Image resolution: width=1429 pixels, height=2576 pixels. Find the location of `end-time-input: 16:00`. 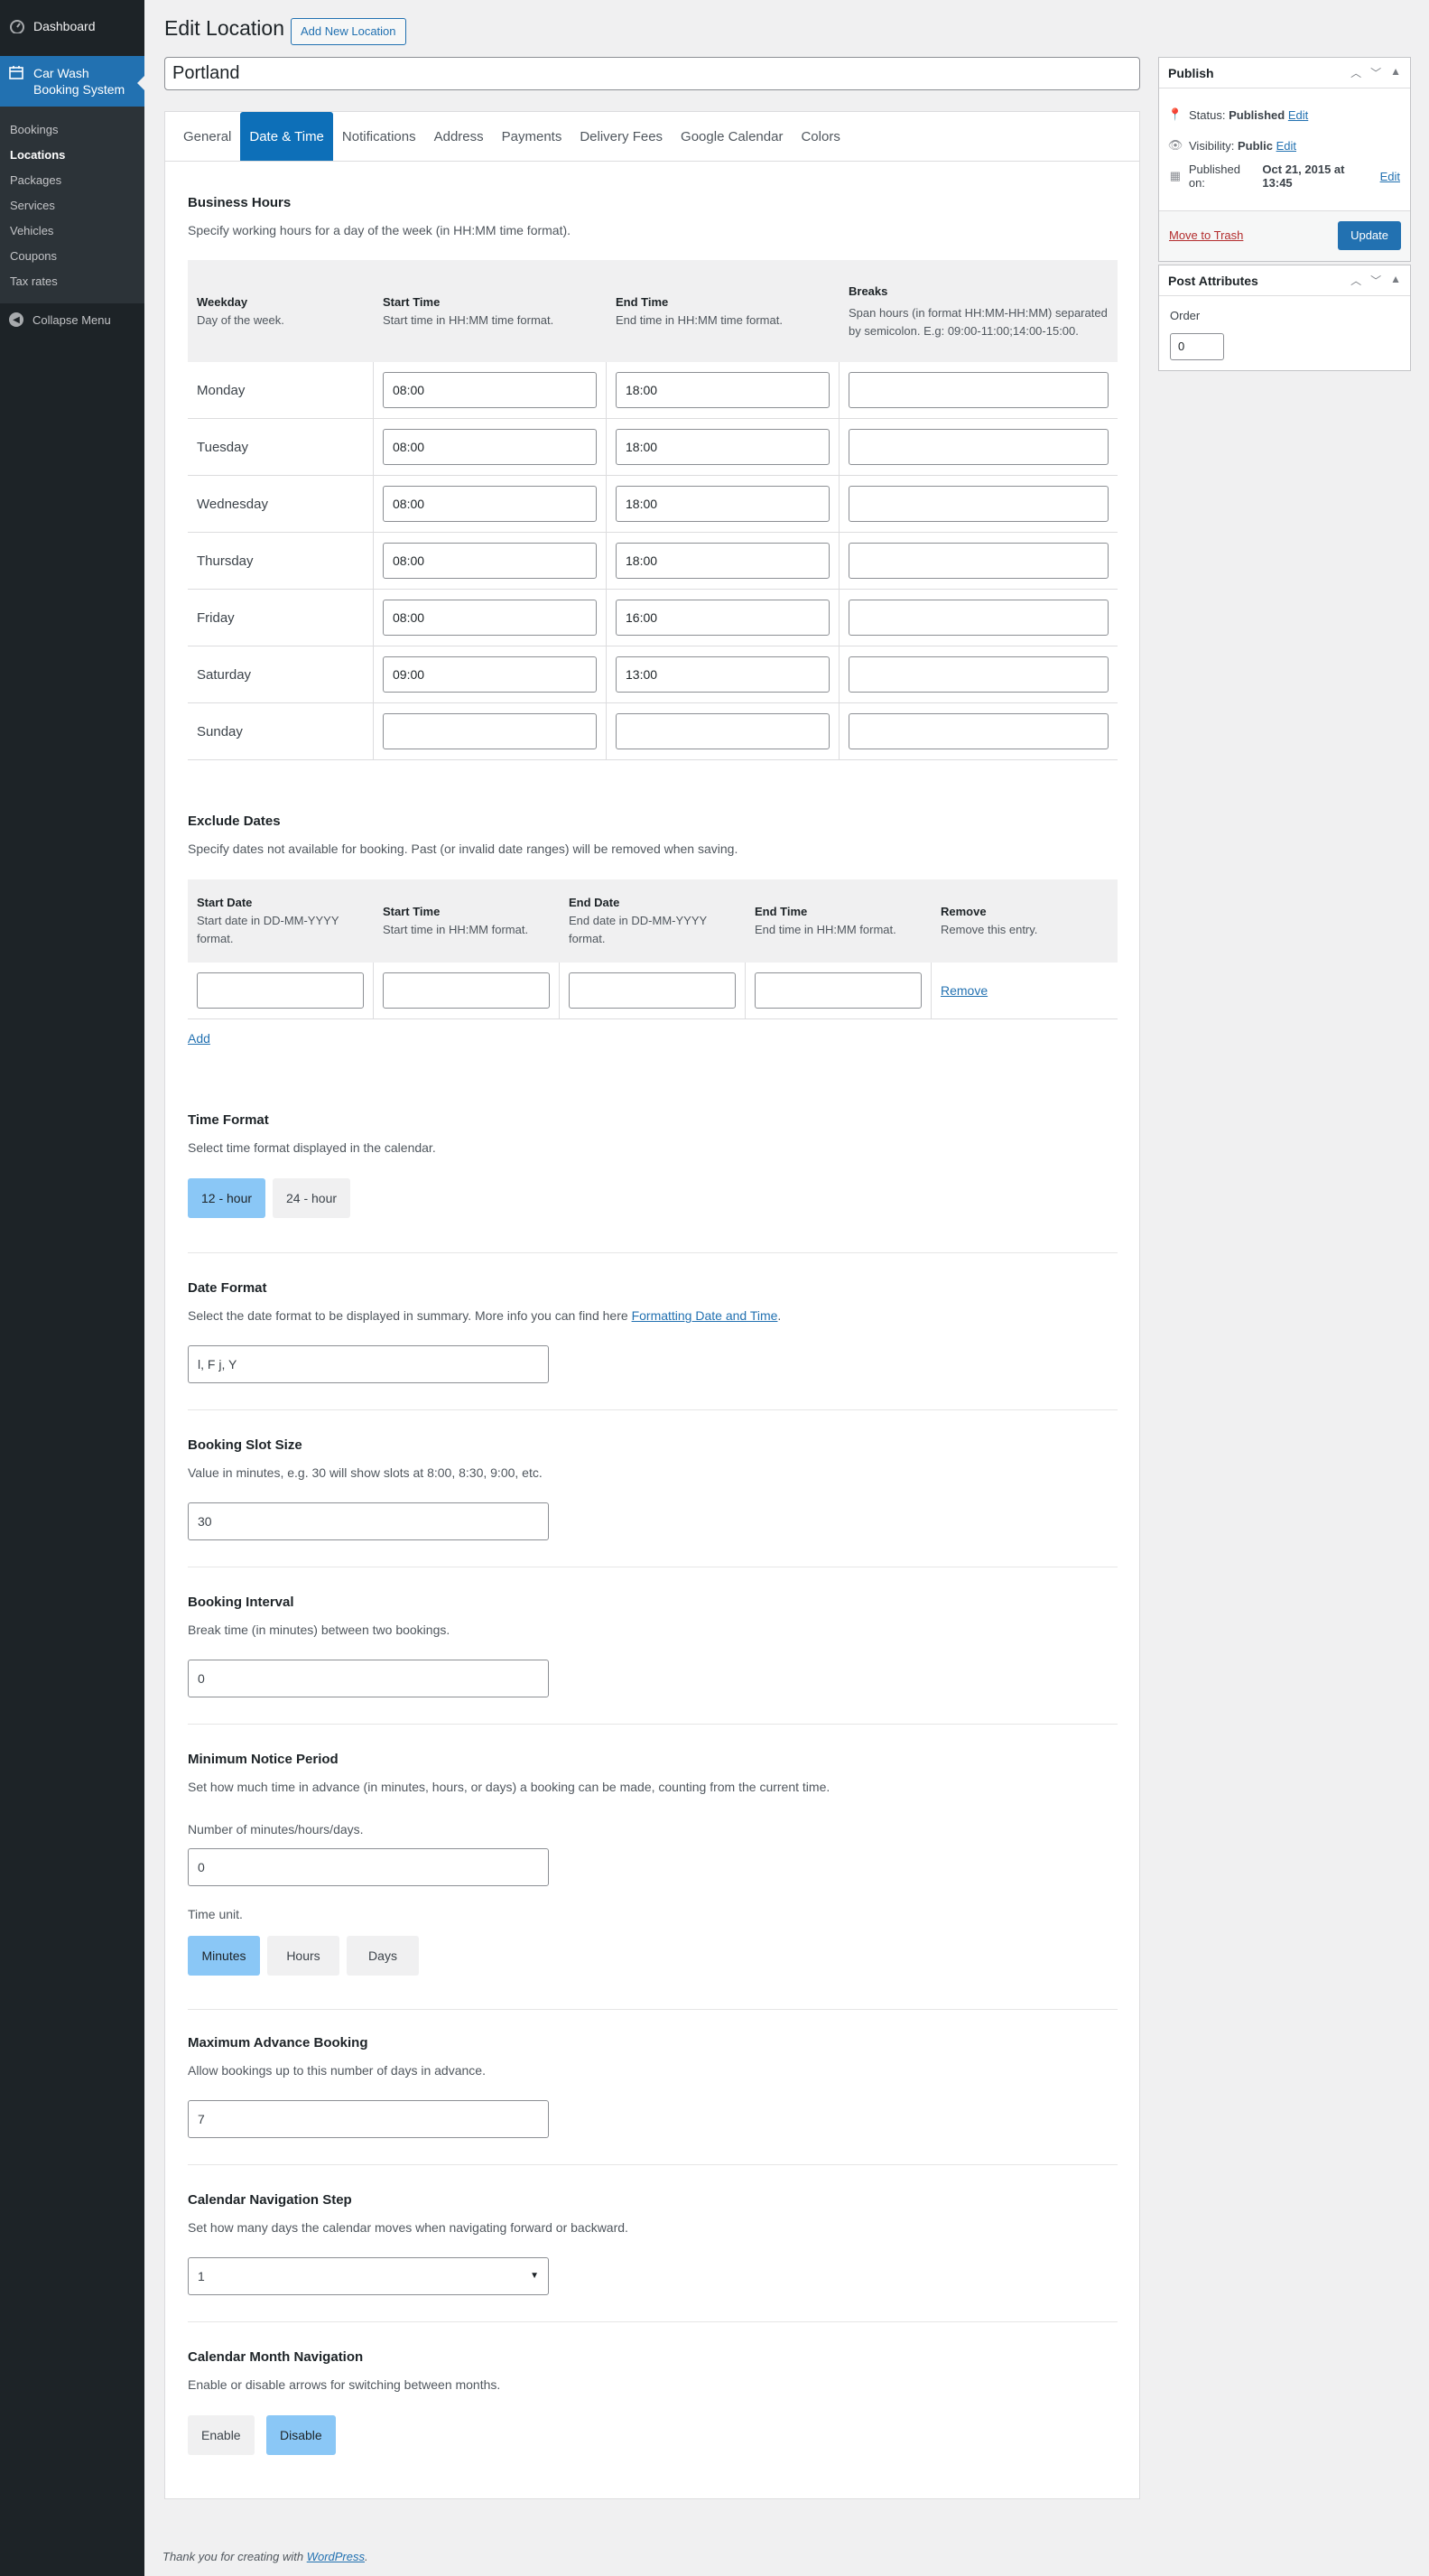

end-time-input: 16:00 is located at coordinates (723, 618).